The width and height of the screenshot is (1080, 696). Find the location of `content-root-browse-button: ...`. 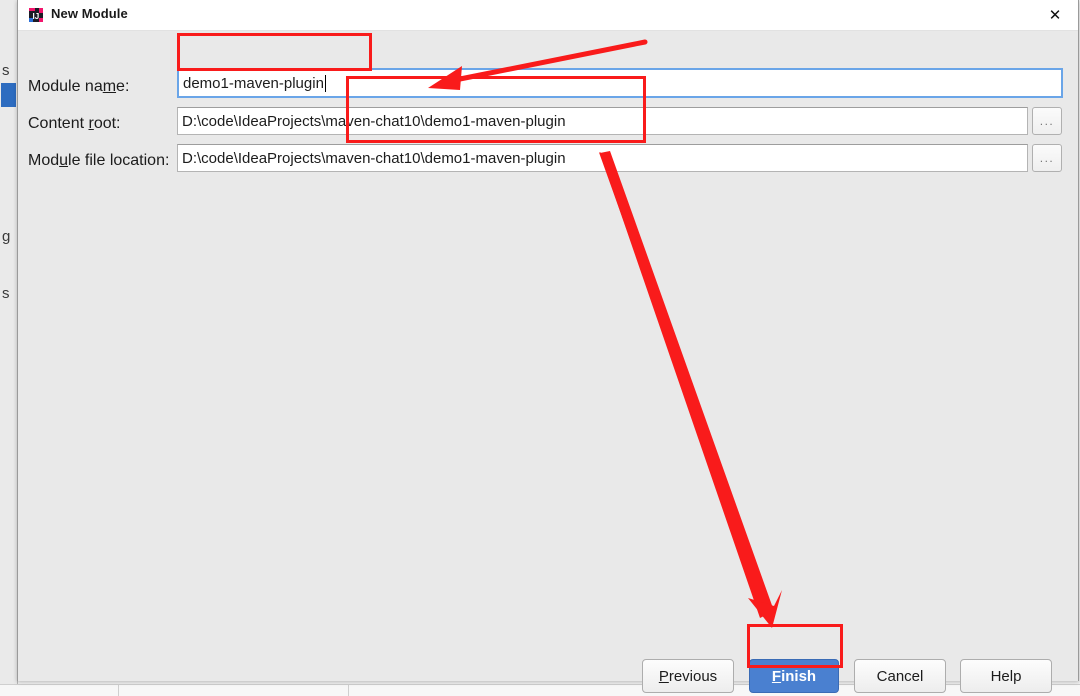

content-root-browse-button: ... is located at coordinates (1047, 121).